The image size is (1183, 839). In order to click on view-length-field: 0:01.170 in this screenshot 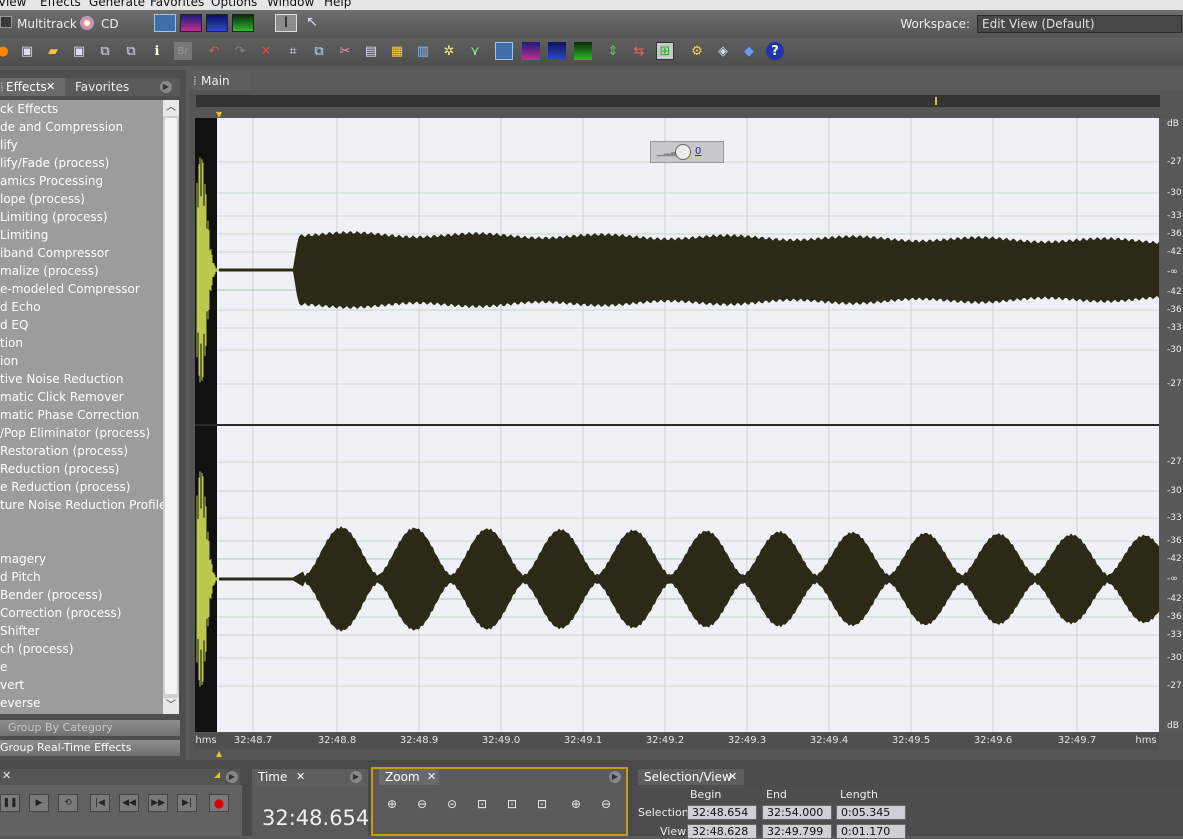, I will do `click(871, 831)`.